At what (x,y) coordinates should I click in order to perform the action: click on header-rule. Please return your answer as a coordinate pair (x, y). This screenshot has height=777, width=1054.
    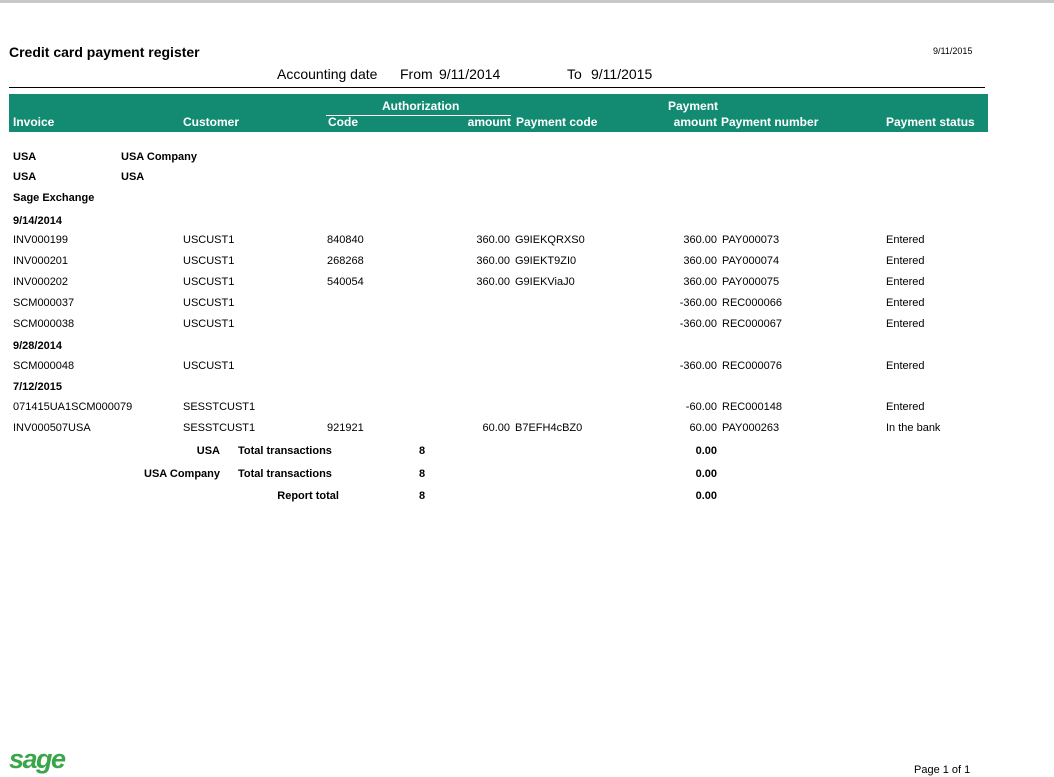
    Looking at the image, I should click on (497, 87).